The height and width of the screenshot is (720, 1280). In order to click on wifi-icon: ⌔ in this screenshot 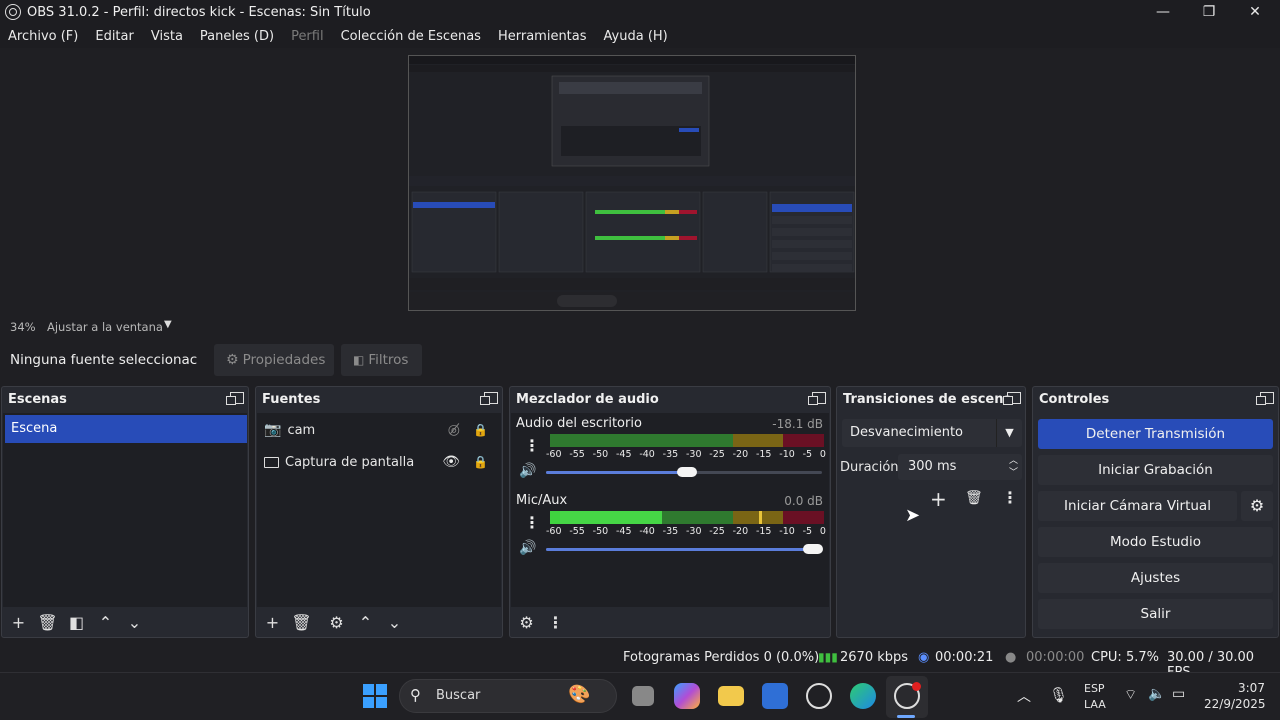, I will do `click(1130, 695)`.